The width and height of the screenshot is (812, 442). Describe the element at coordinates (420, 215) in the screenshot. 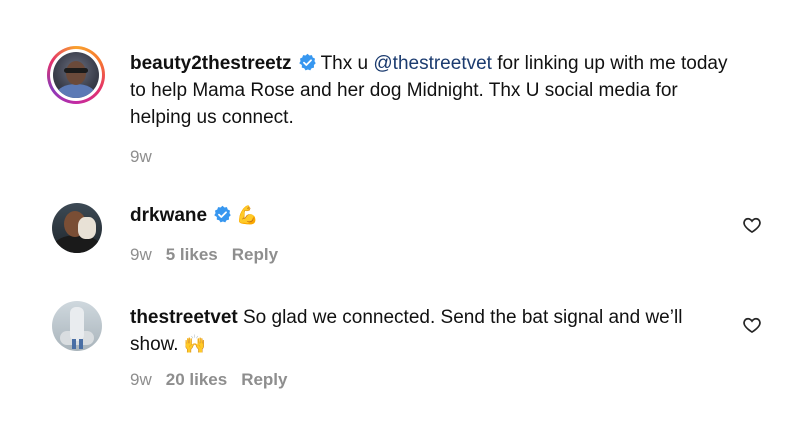

I see `comment-text: drkwane 💪` at that location.